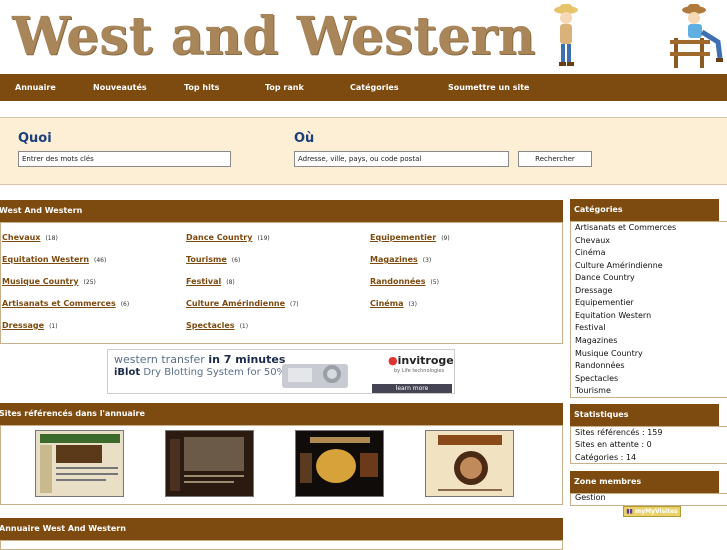 The width and height of the screenshot is (727, 550). What do you see at coordinates (644, 415) in the screenshot?
I see `sidebar-stats-title: Statistiques` at bounding box center [644, 415].